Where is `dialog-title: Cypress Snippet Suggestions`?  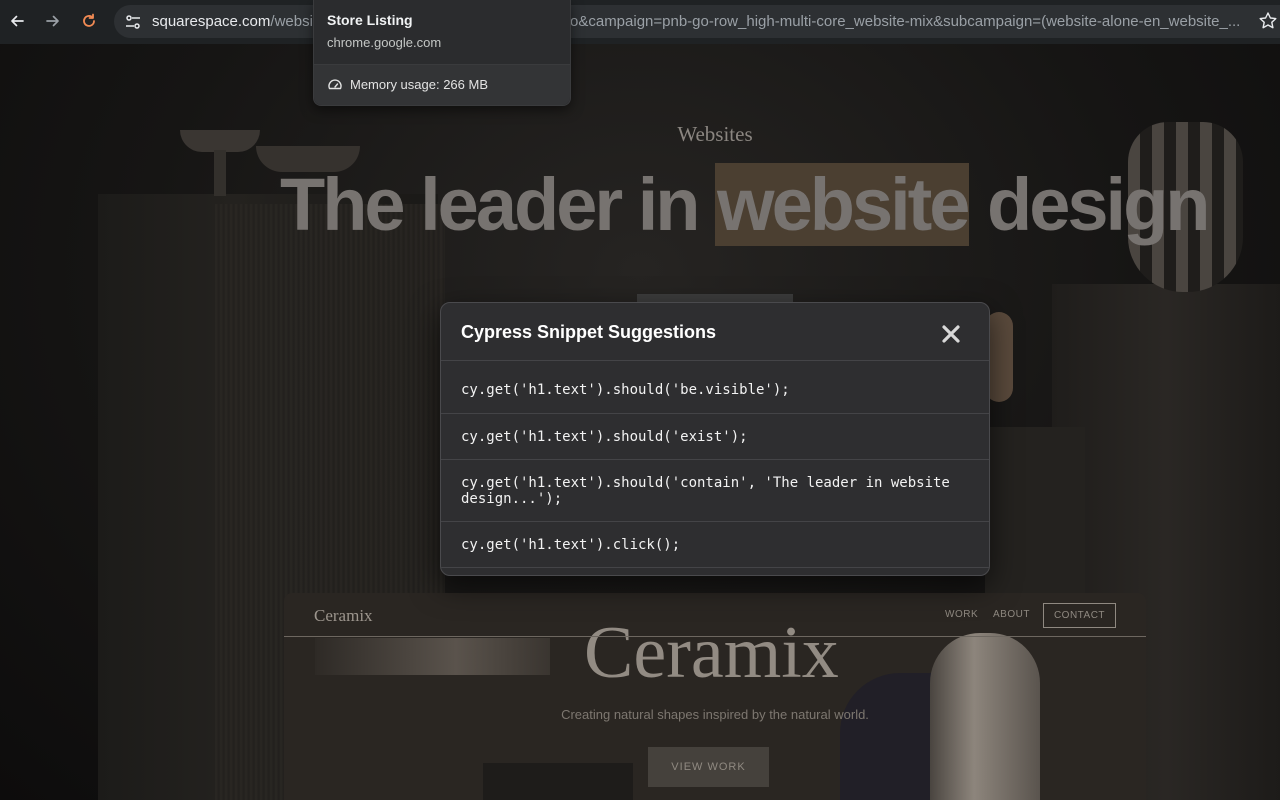 dialog-title: Cypress Snippet Suggestions is located at coordinates (589, 332).